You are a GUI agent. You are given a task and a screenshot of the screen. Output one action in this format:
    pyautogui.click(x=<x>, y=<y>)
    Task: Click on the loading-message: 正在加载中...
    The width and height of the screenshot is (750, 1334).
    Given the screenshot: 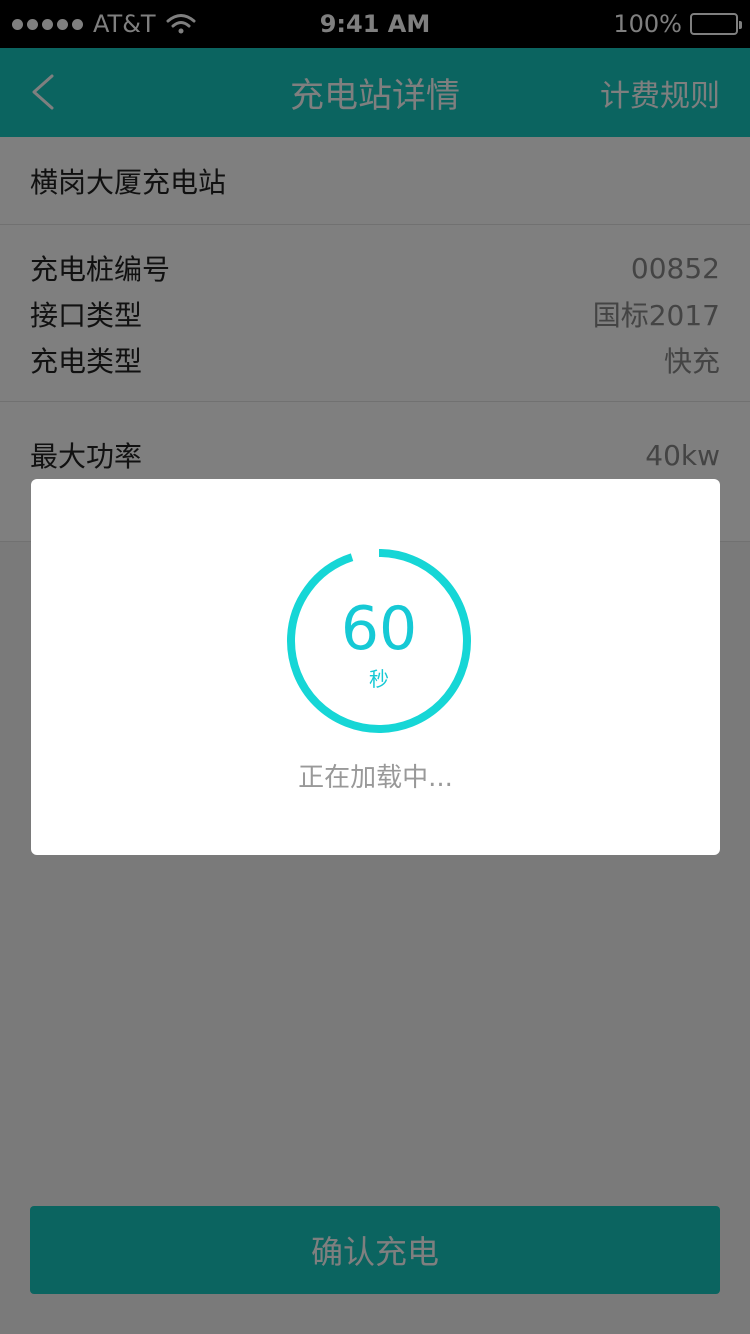 What is the action you would take?
    pyautogui.click(x=375, y=778)
    